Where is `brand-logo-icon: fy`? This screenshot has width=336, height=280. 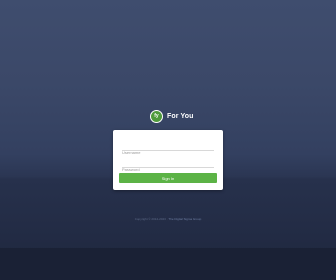
brand-logo-icon: fy is located at coordinates (156, 116).